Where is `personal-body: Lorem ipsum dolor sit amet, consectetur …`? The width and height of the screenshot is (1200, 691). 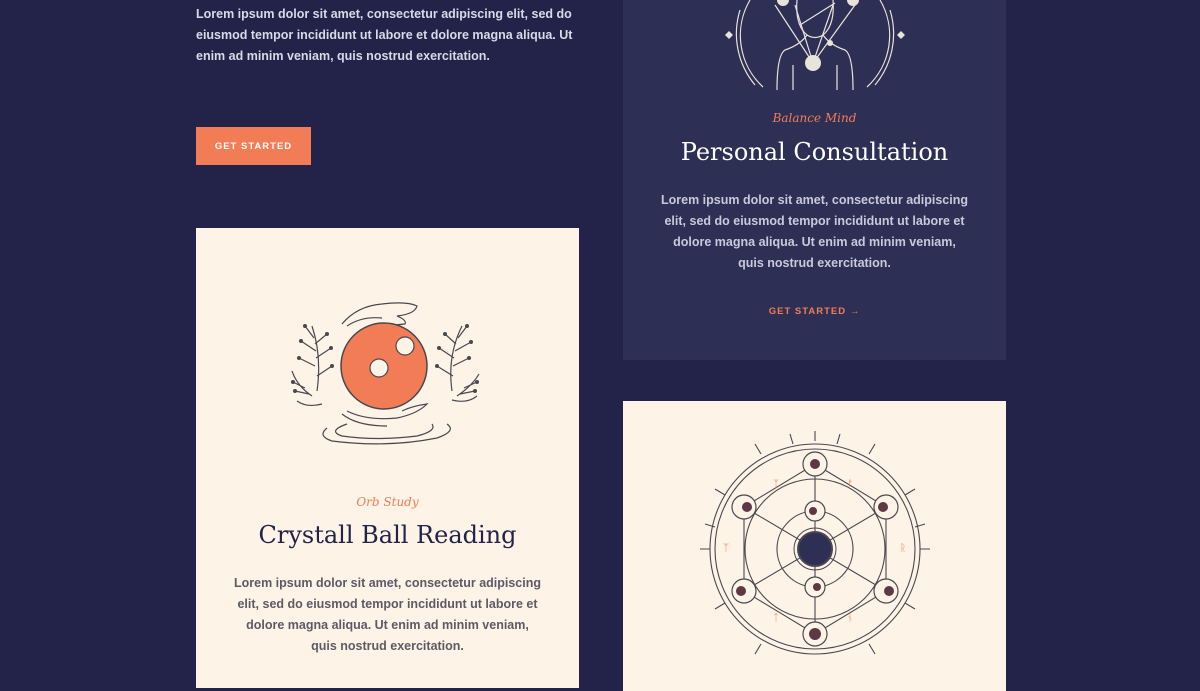
personal-body: Lorem ipsum dolor sit amet, consectetur … is located at coordinates (815, 231).